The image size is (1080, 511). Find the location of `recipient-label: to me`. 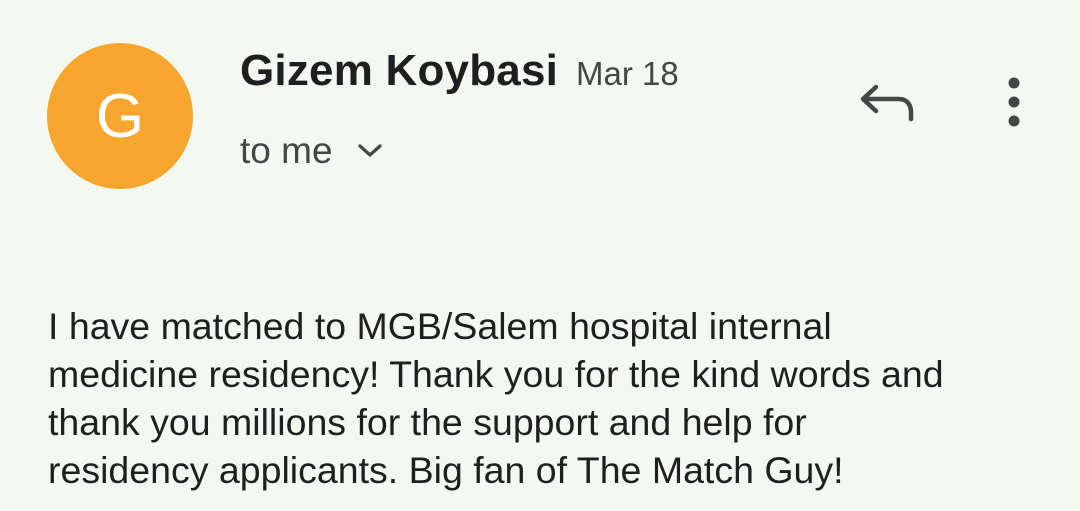

recipient-label: to me is located at coordinates (286, 150).